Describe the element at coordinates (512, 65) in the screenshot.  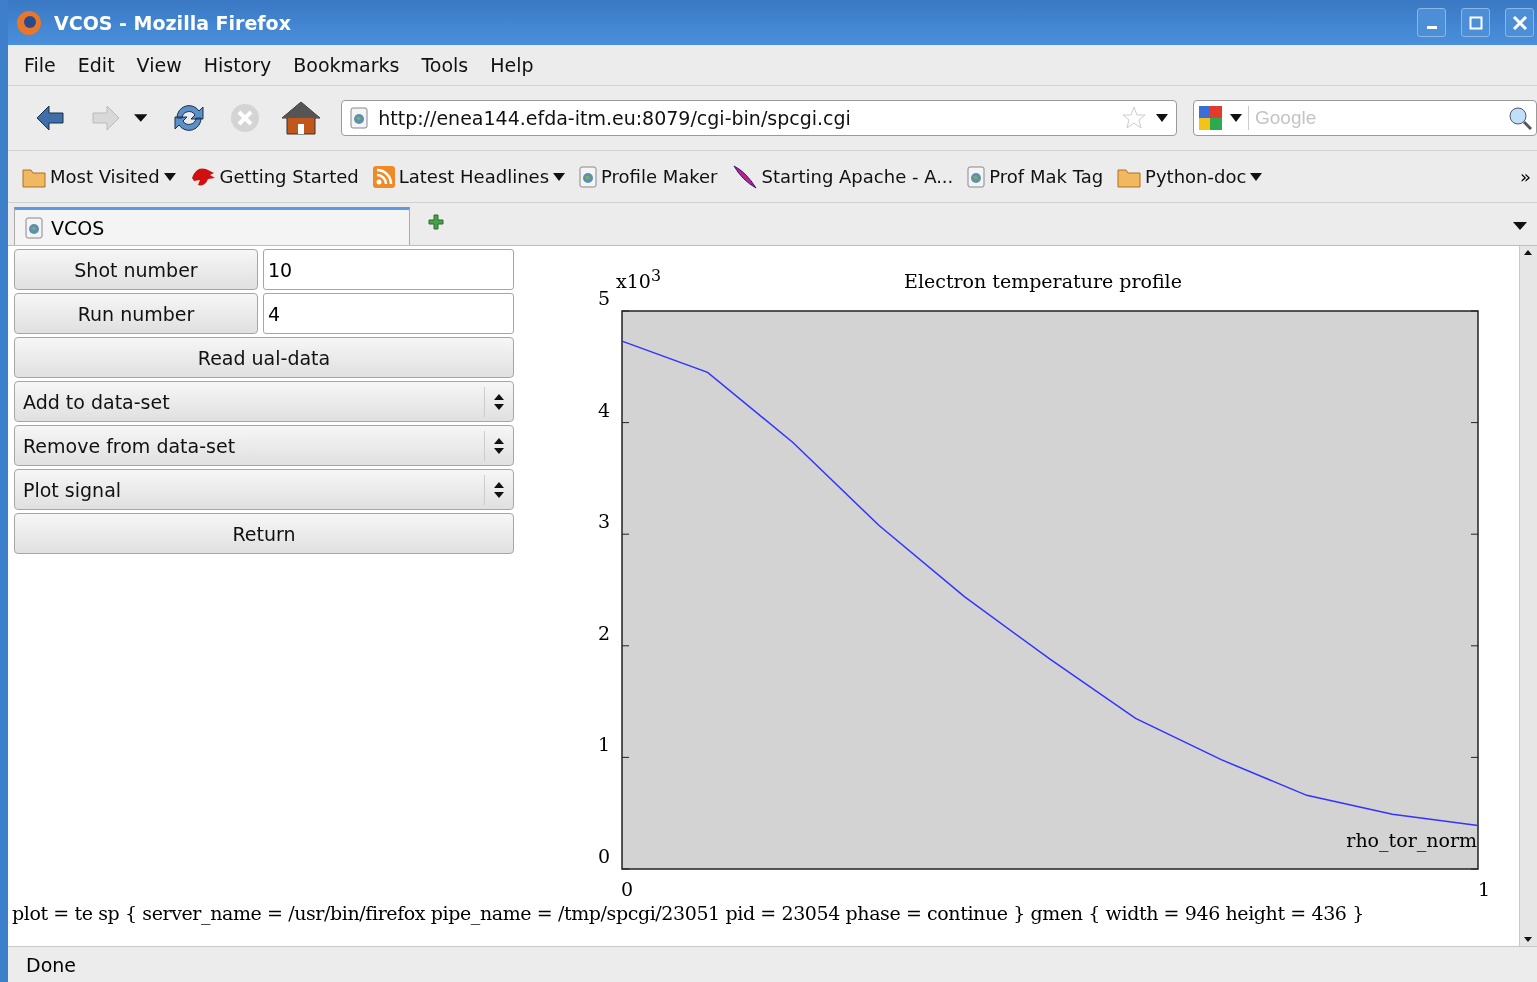
I see `menu-item: Help` at that location.